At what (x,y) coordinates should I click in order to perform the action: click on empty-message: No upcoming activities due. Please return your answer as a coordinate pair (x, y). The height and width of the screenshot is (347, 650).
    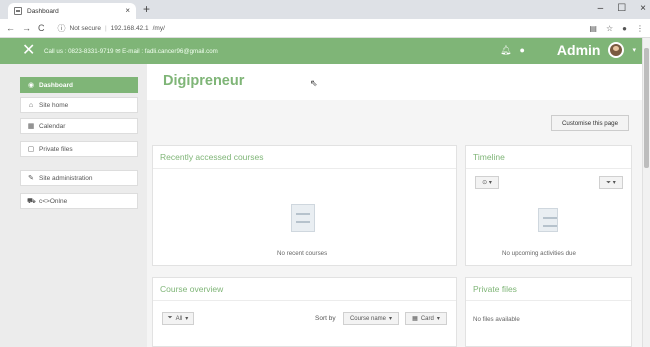
    Looking at the image, I should click on (539, 253).